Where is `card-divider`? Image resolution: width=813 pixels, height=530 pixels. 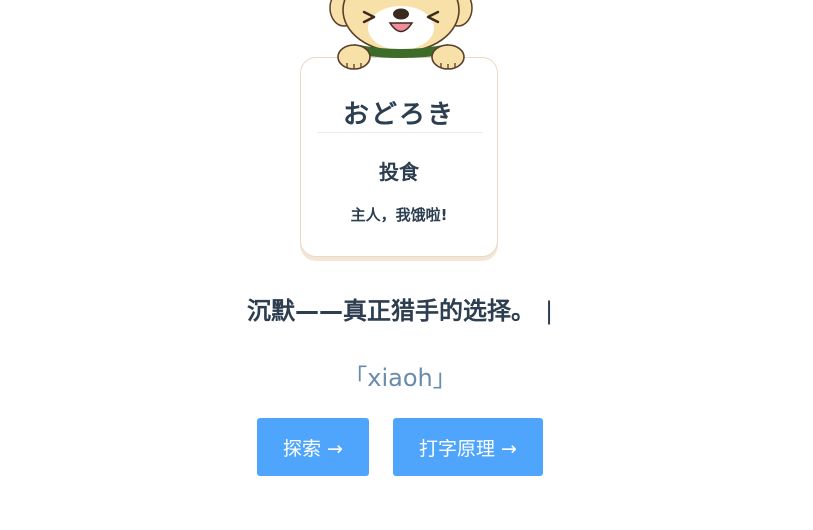
card-divider is located at coordinates (400, 132).